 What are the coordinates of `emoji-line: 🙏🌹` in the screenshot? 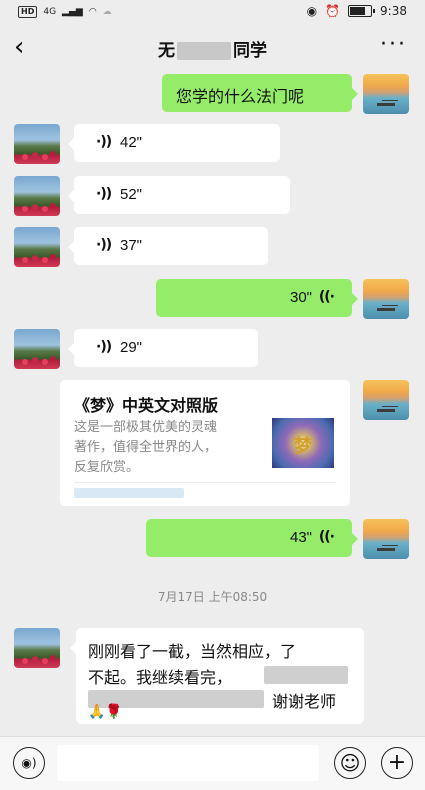 It's located at (105, 712).